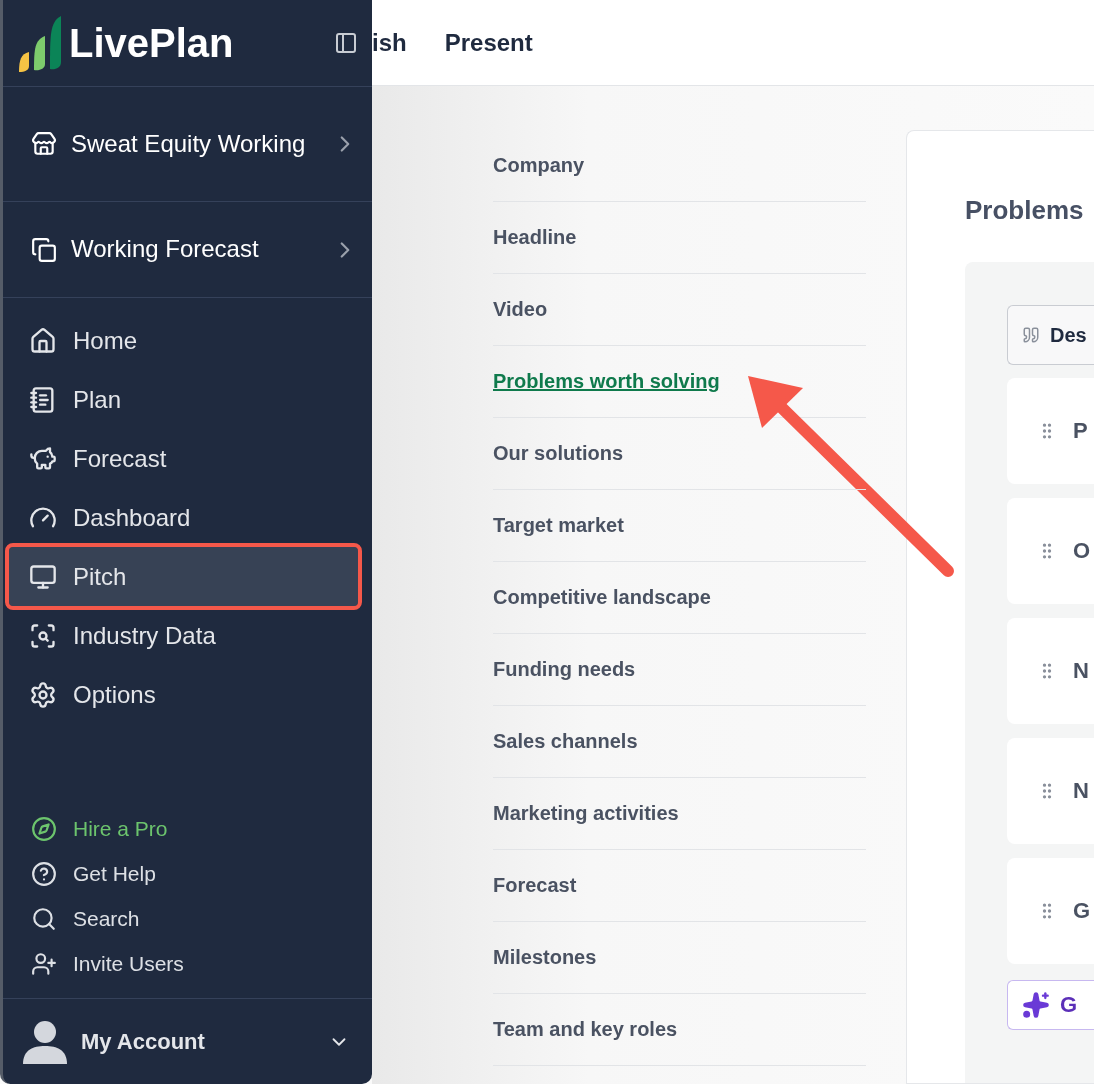 The image size is (1094, 1084). I want to click on account-menu-button: My Account, so click(187, 1041).